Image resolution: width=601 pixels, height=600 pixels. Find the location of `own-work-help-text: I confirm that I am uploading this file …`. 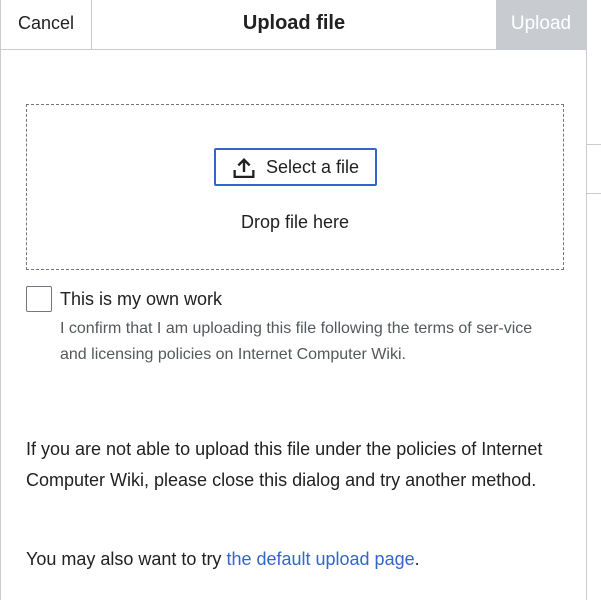

own-work-help-text: I confirm that I am uploading this file … is located at coordinates (296, 341).